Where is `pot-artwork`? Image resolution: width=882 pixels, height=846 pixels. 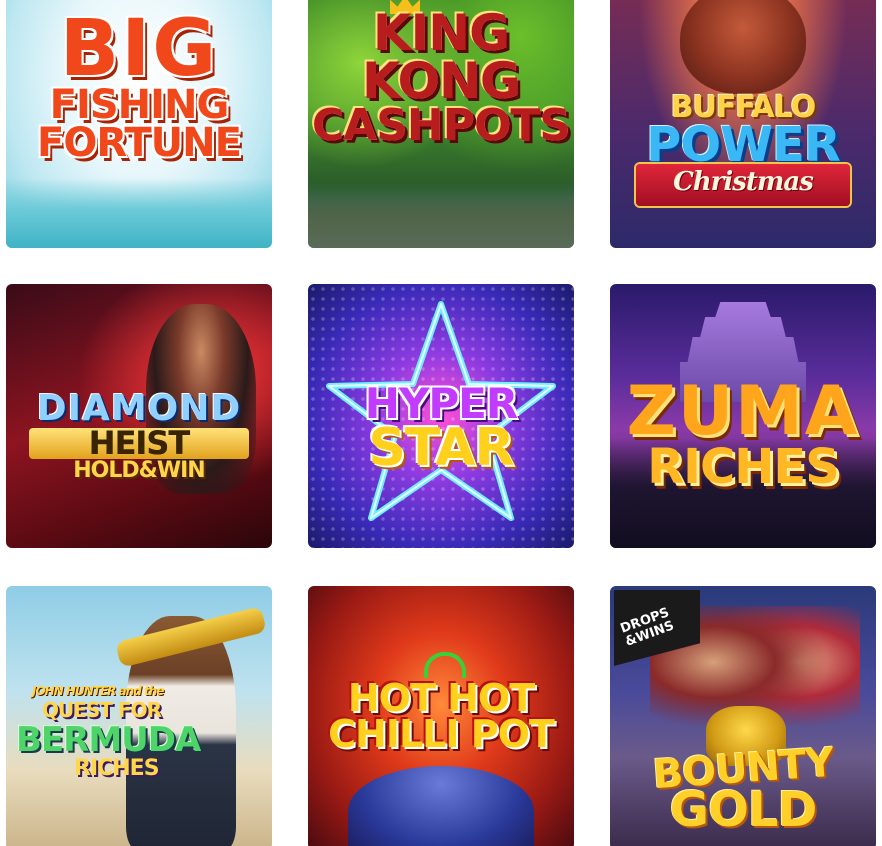
pot-artwork is located at coordinates (441, 806).